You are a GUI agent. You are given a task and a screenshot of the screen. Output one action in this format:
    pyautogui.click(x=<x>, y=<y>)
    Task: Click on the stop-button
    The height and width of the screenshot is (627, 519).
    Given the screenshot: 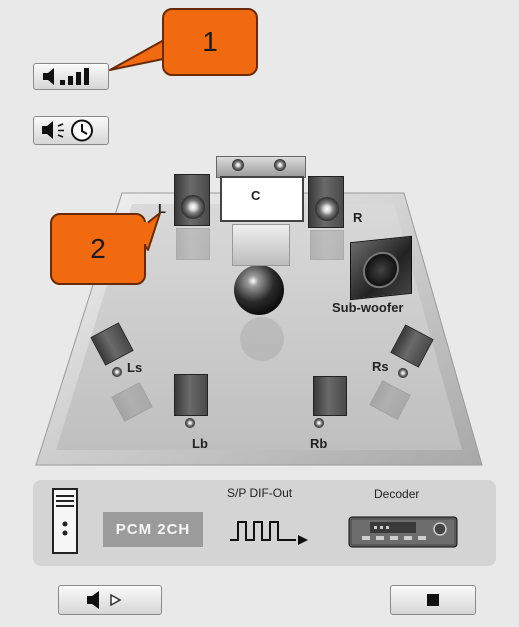 What is the action you would take?
    pyautogui.click(x=433, y=600)
    